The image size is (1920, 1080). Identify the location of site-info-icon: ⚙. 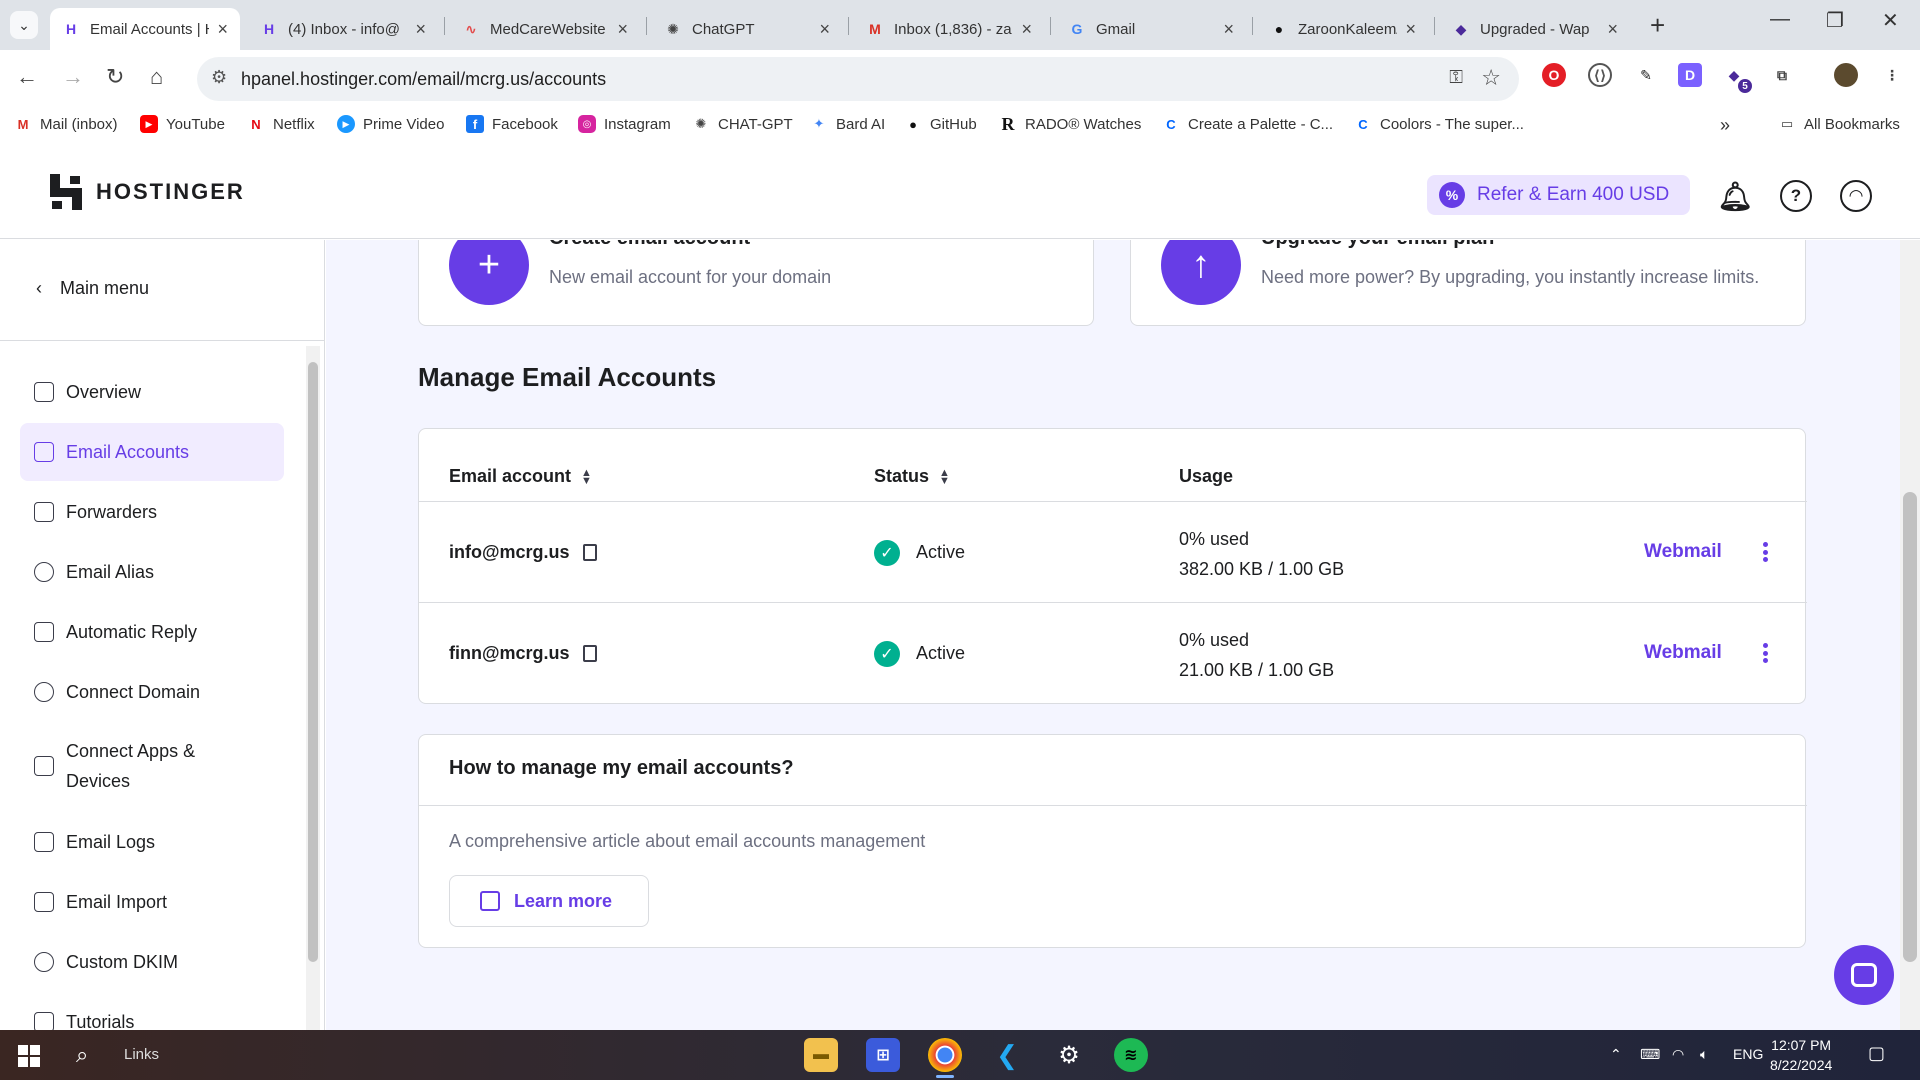
(219, 77).